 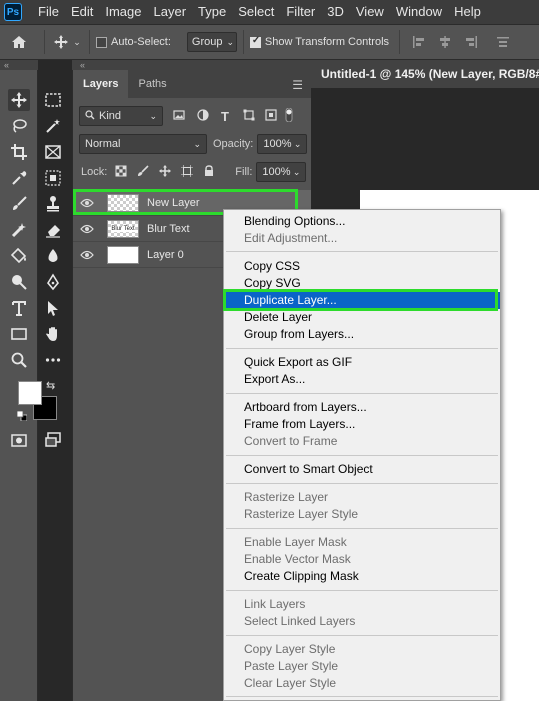 What do you see at coordinates (229, 116) in the screenshot?
I see `filter-type-icon: T` at bounding box center [229, 116].